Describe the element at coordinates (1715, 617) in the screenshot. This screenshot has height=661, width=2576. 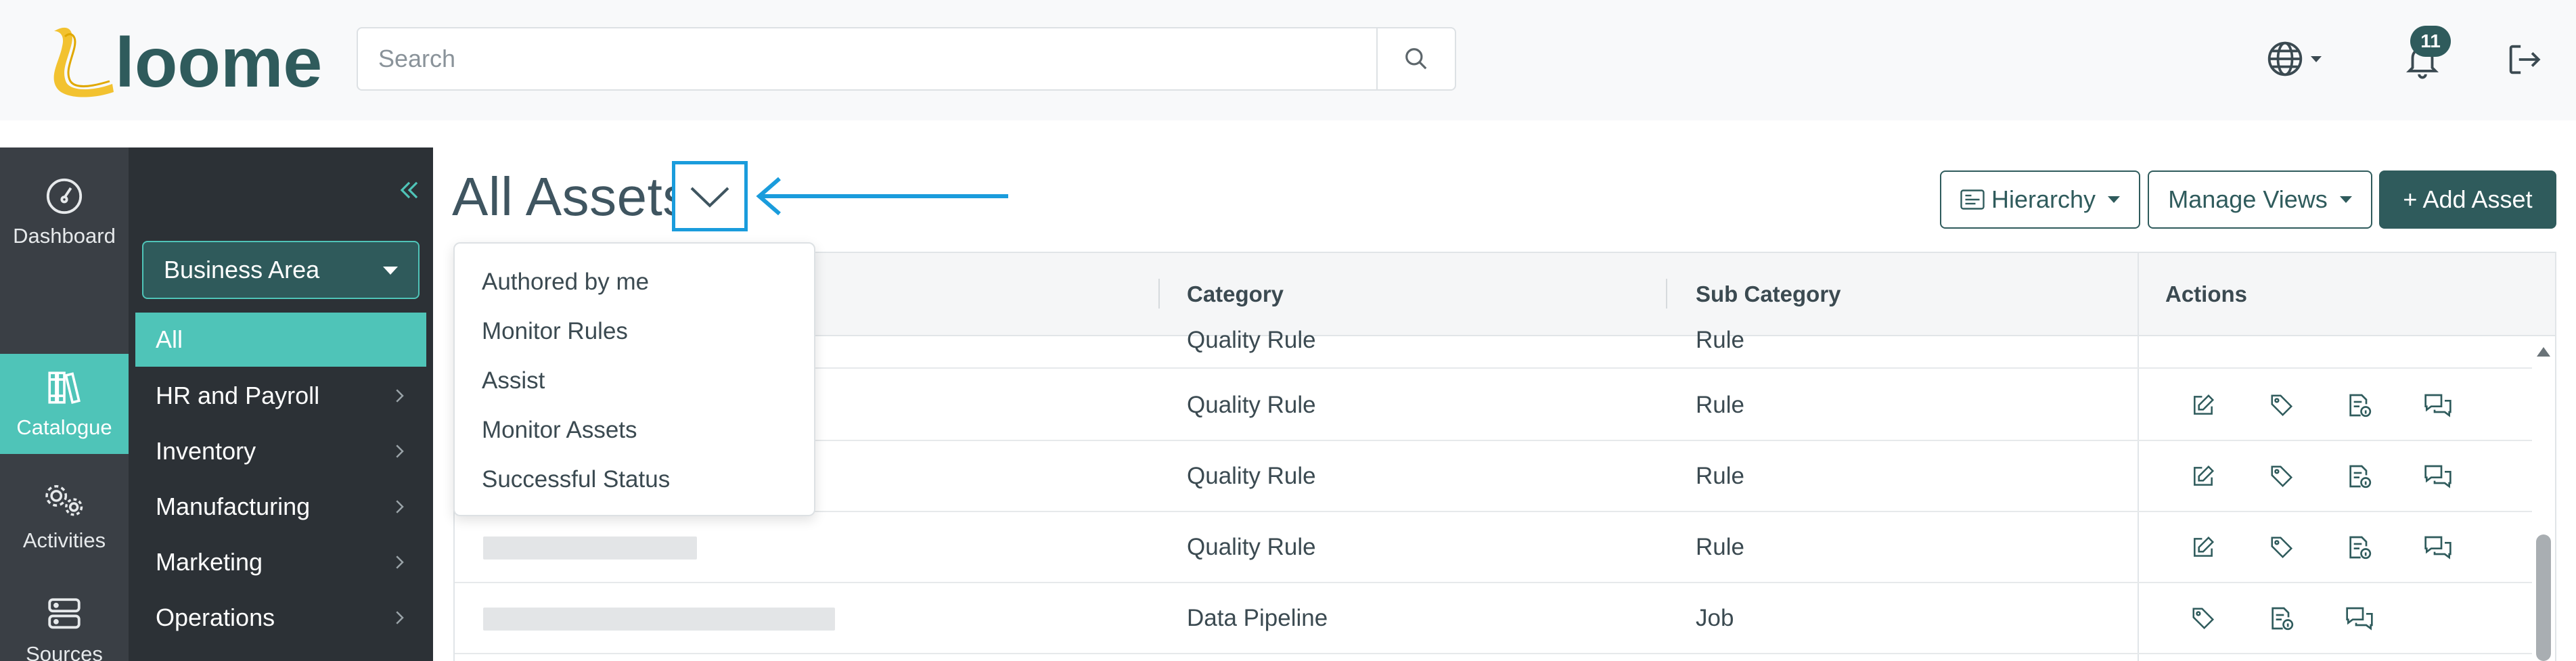
I see `sub-category-cell: Job` at that location.